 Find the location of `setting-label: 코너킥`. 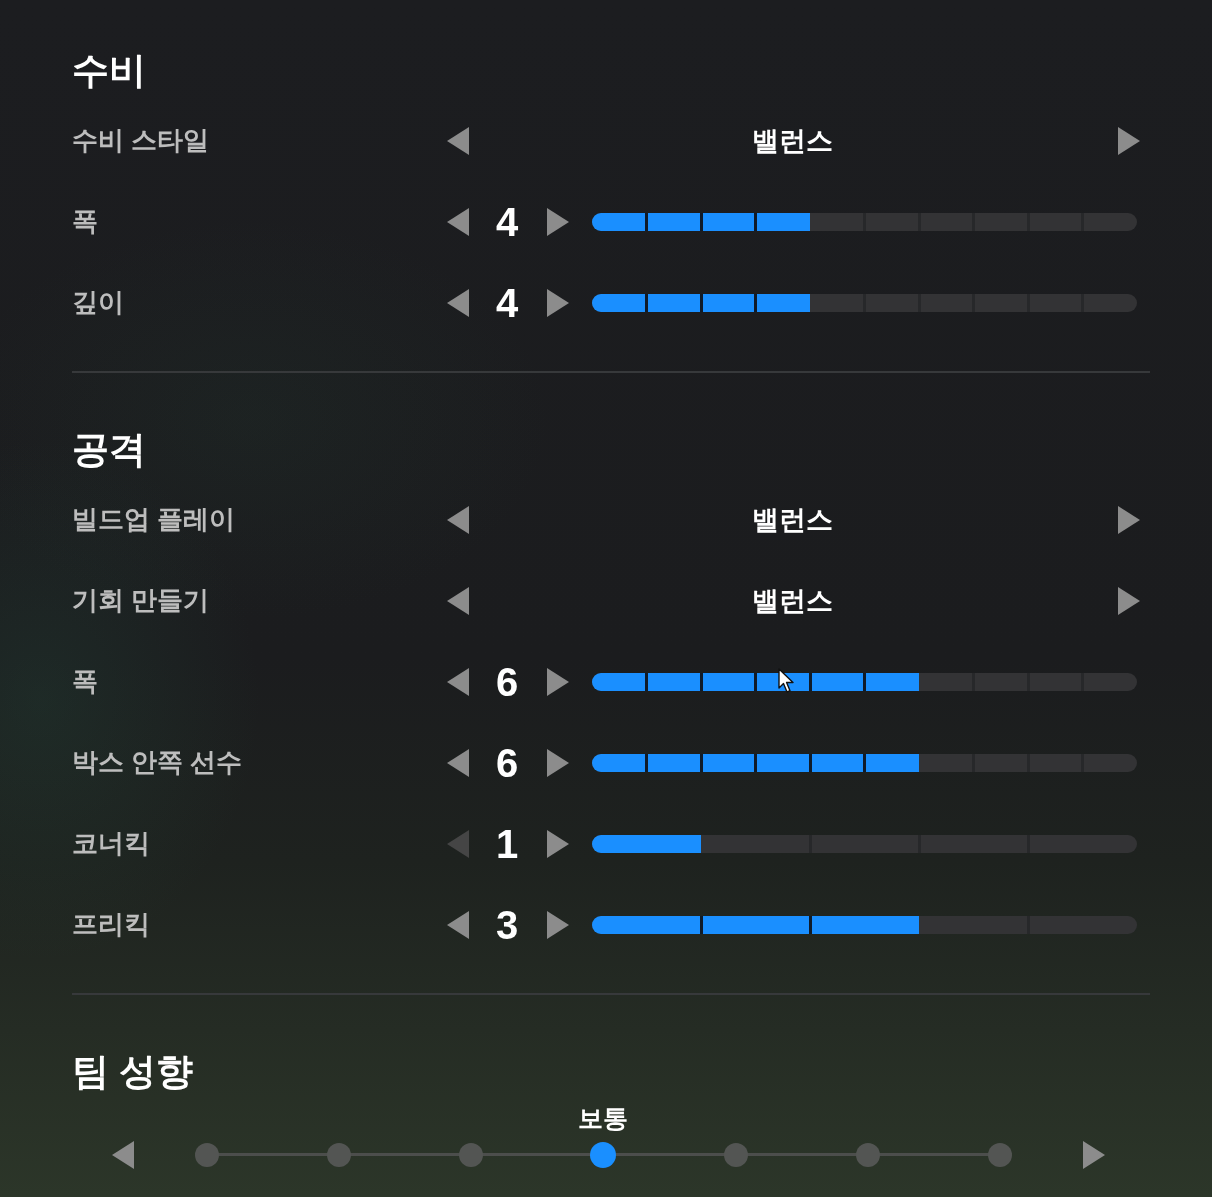

setting-label: 코너킥 is located at coordinates (111, 843).